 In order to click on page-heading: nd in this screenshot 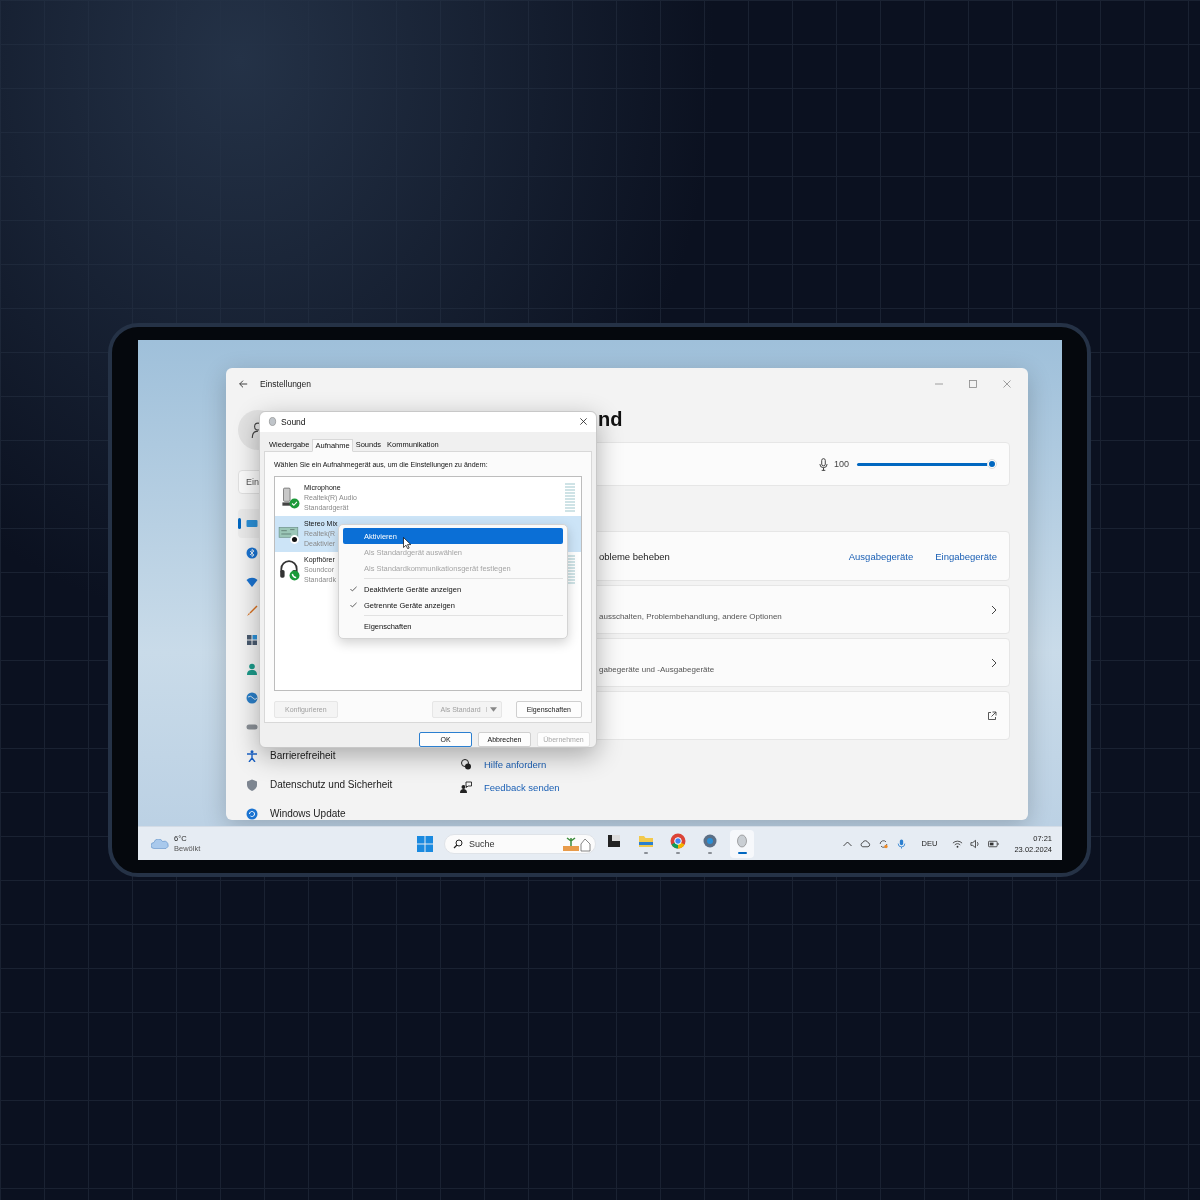, I will do `click(610, 419)`.